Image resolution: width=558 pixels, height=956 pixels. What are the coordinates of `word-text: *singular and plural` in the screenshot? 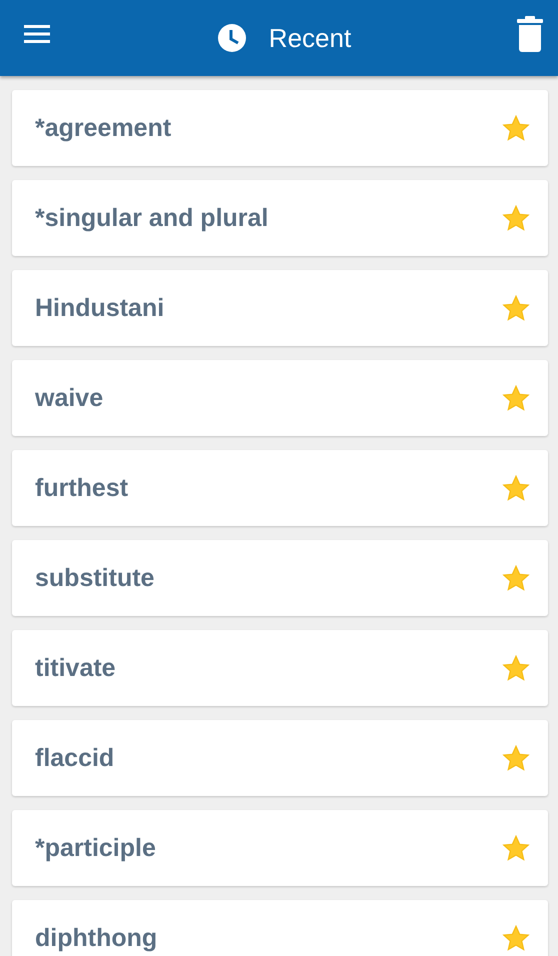 It's located at (151, 218).